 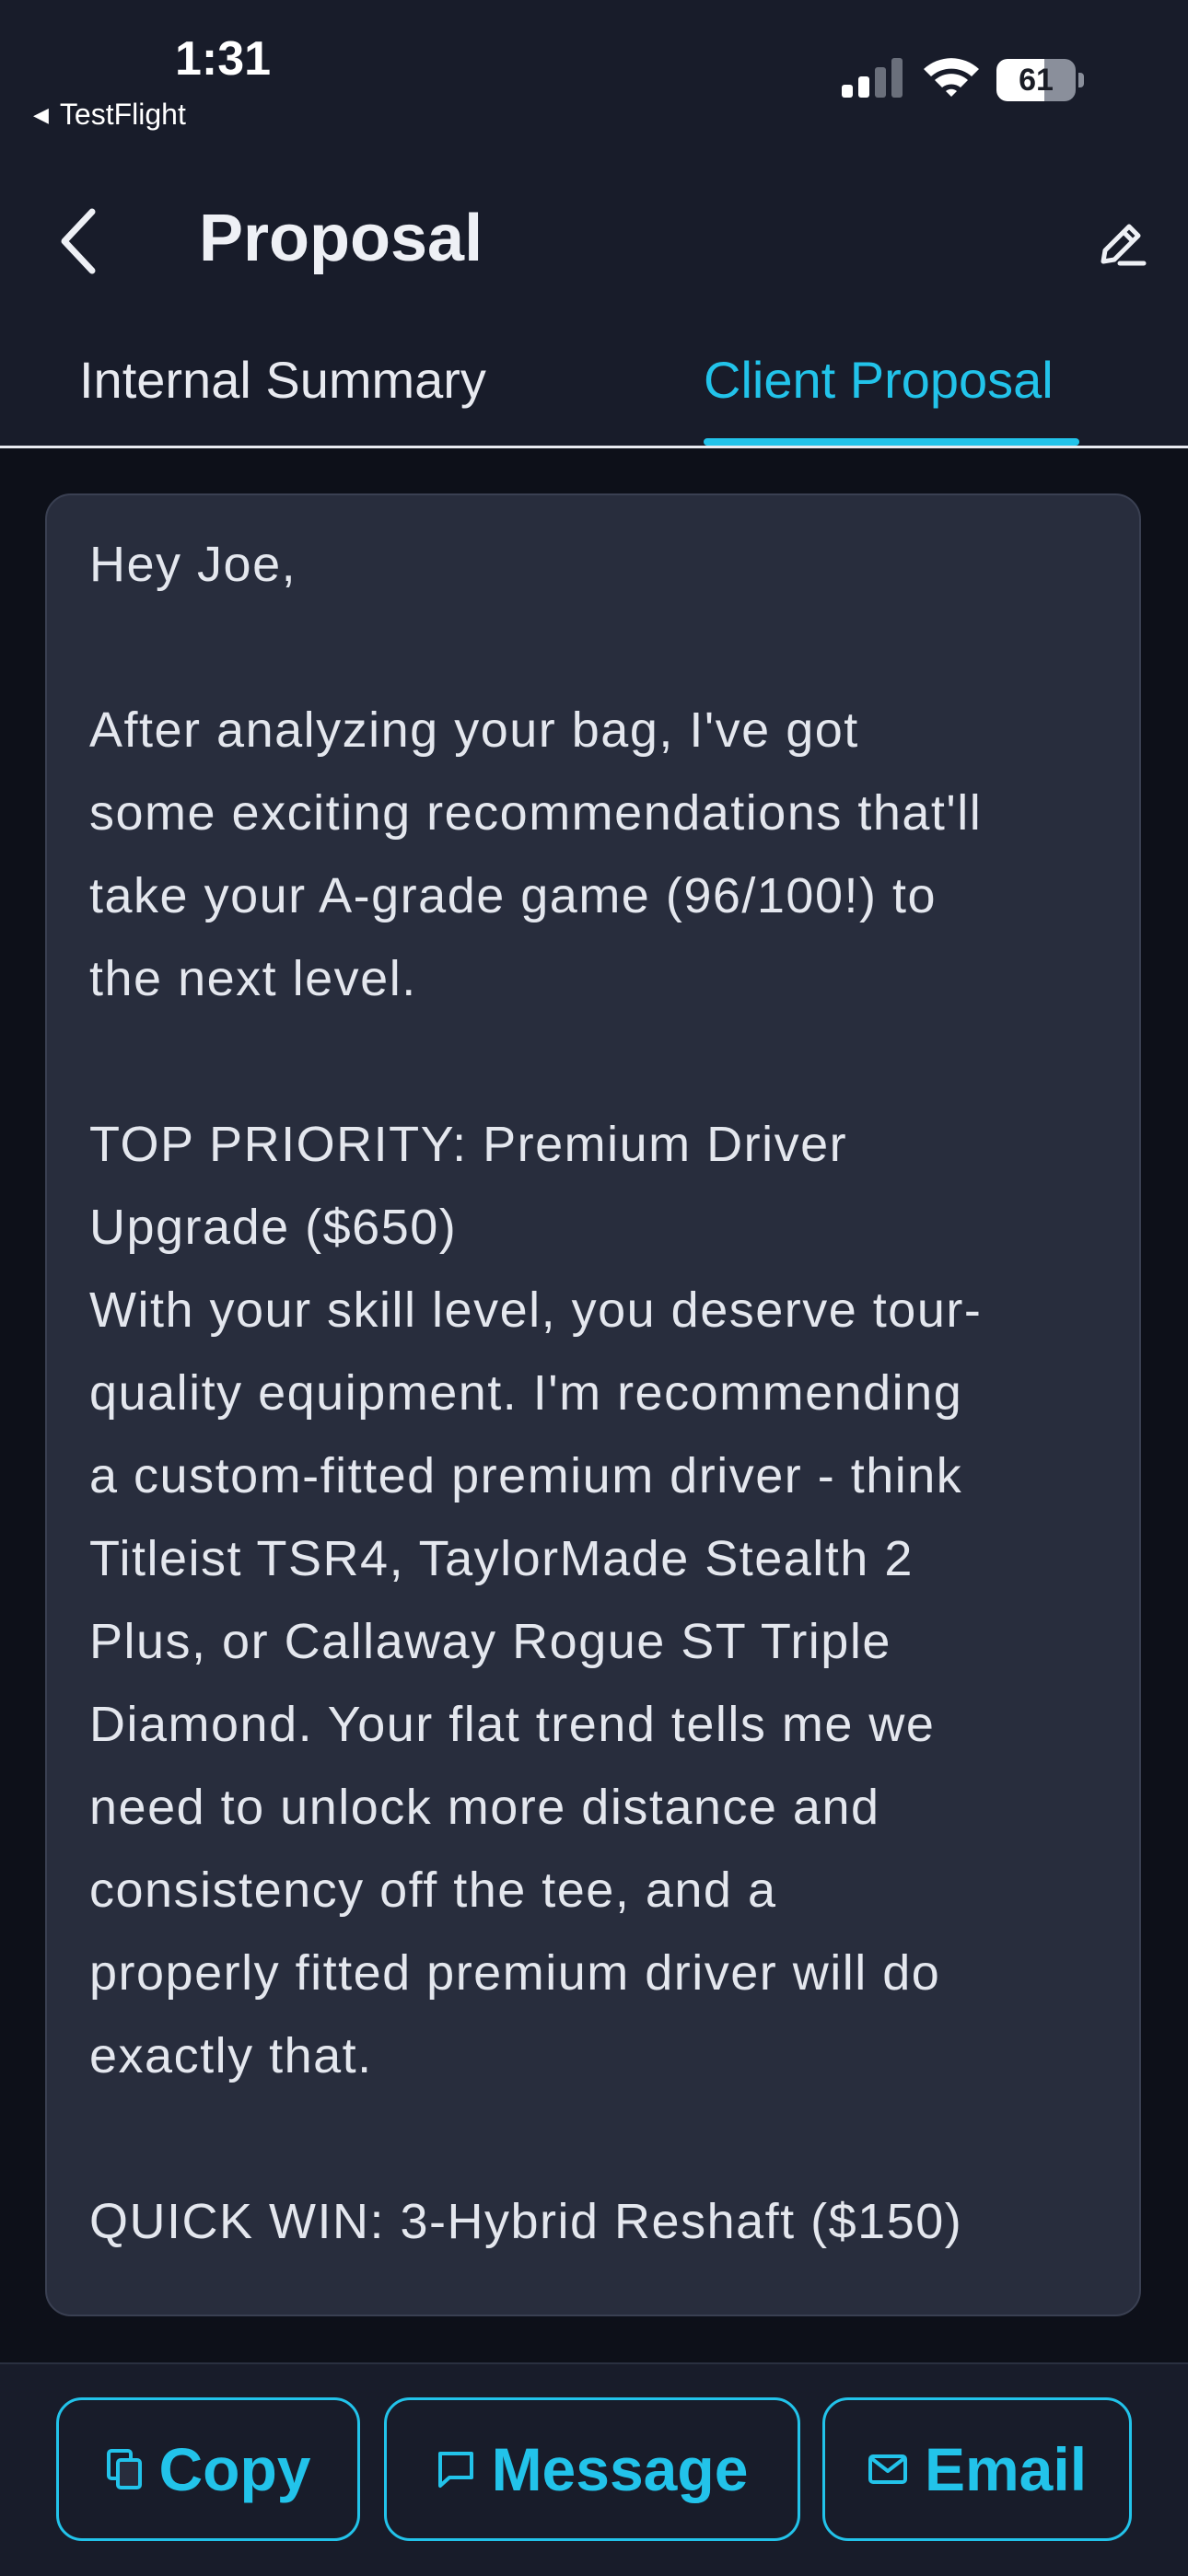 I want to click on status-time: 1:31, so click(x=223, y=59).